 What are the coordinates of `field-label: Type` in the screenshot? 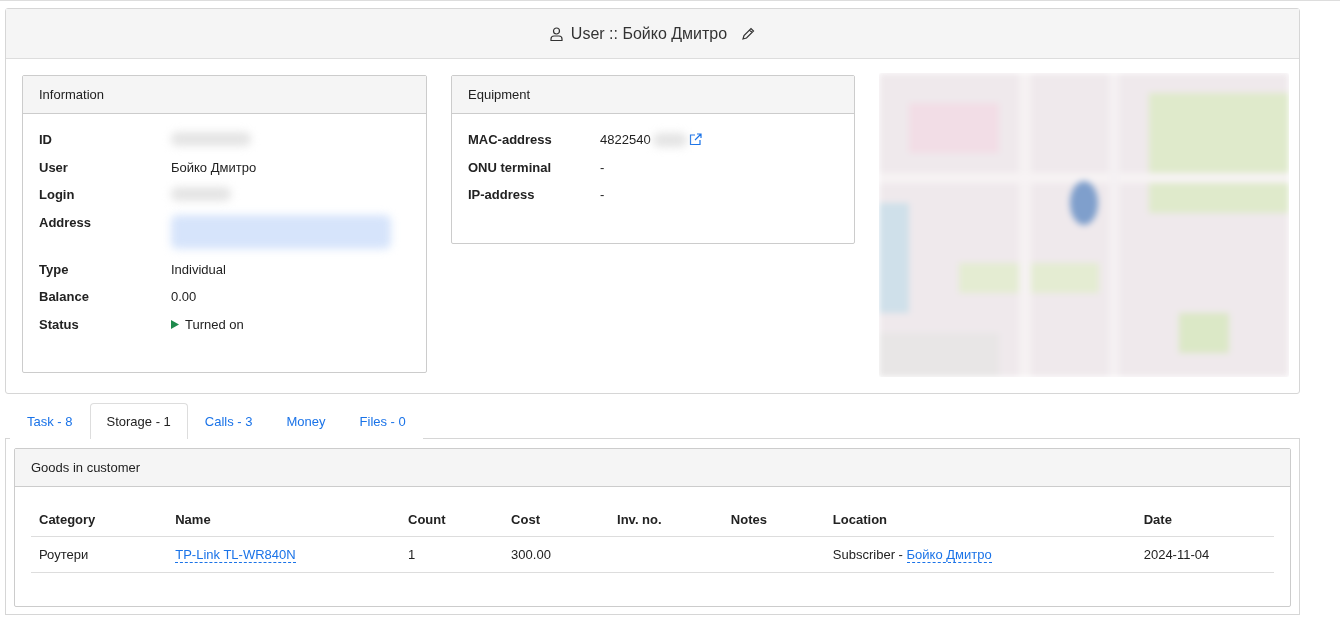 It's located at (54, 269).